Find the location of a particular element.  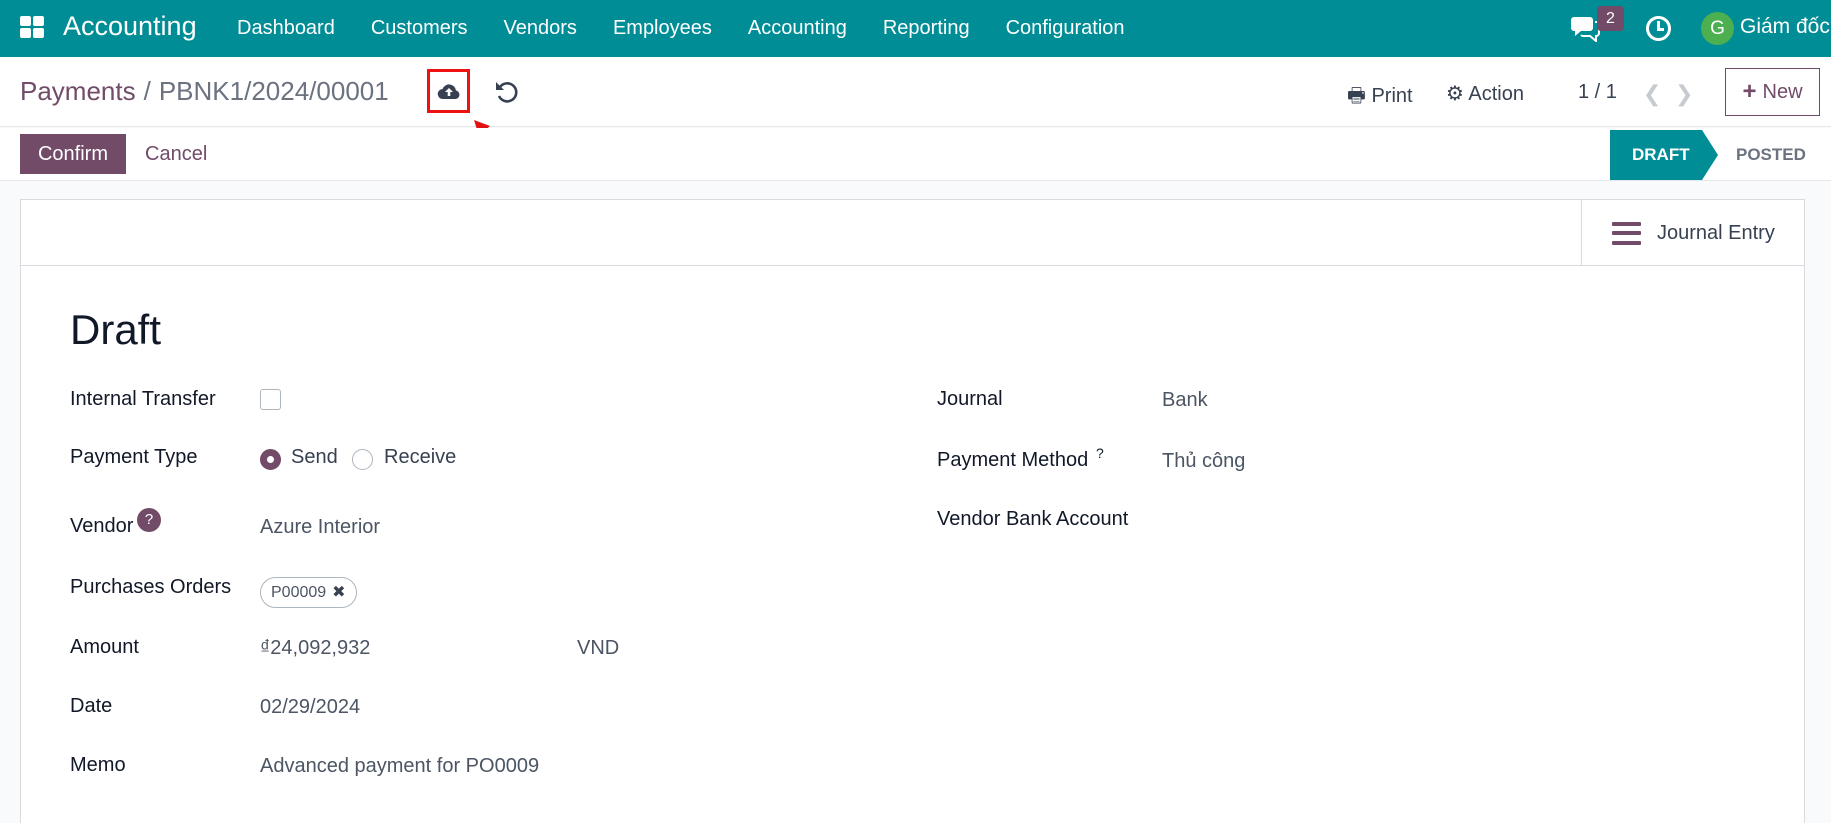

journal-entry-label: Journal Entry is located at coordinates (1716, 232).